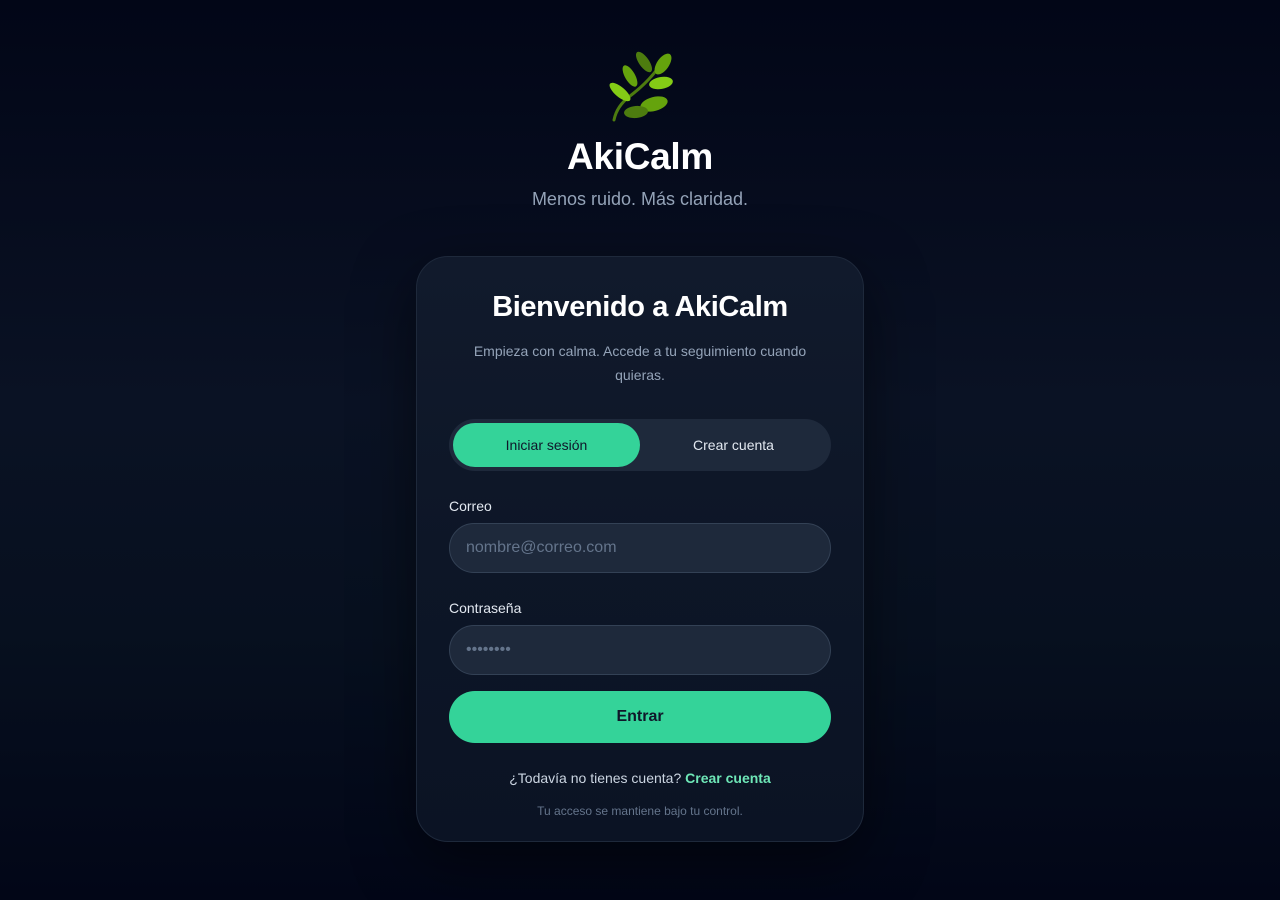 The width and height of the screenshot is (1280, 900). Describe the element at coordinates (640, 199) in the screenshot. I see `app-tagline: Menos ruido. Más claridad.` at that location.